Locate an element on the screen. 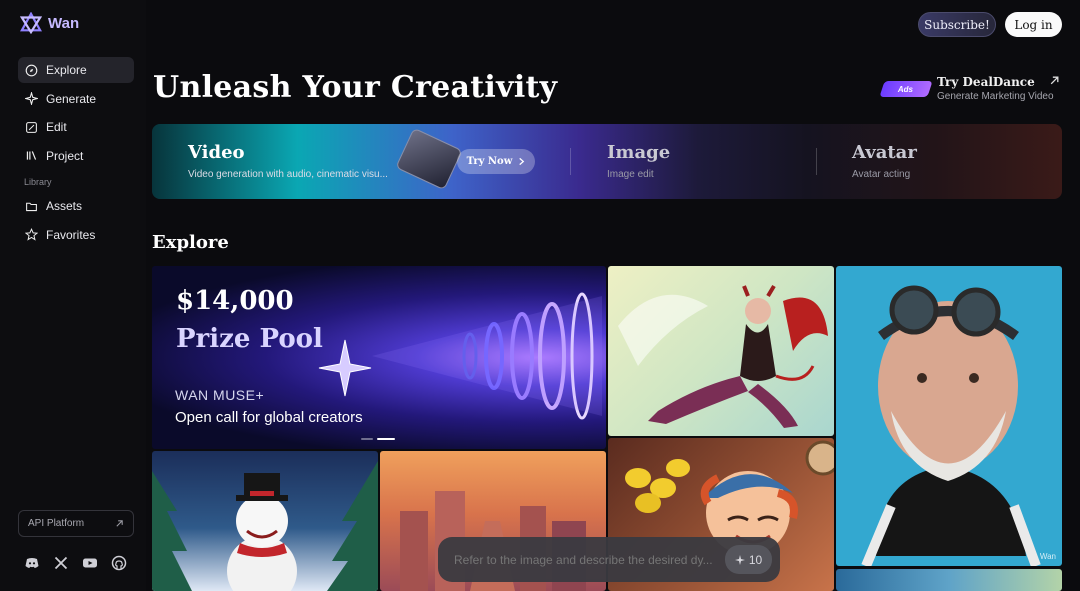  carousel-dot is located at coordinates (367, 439).